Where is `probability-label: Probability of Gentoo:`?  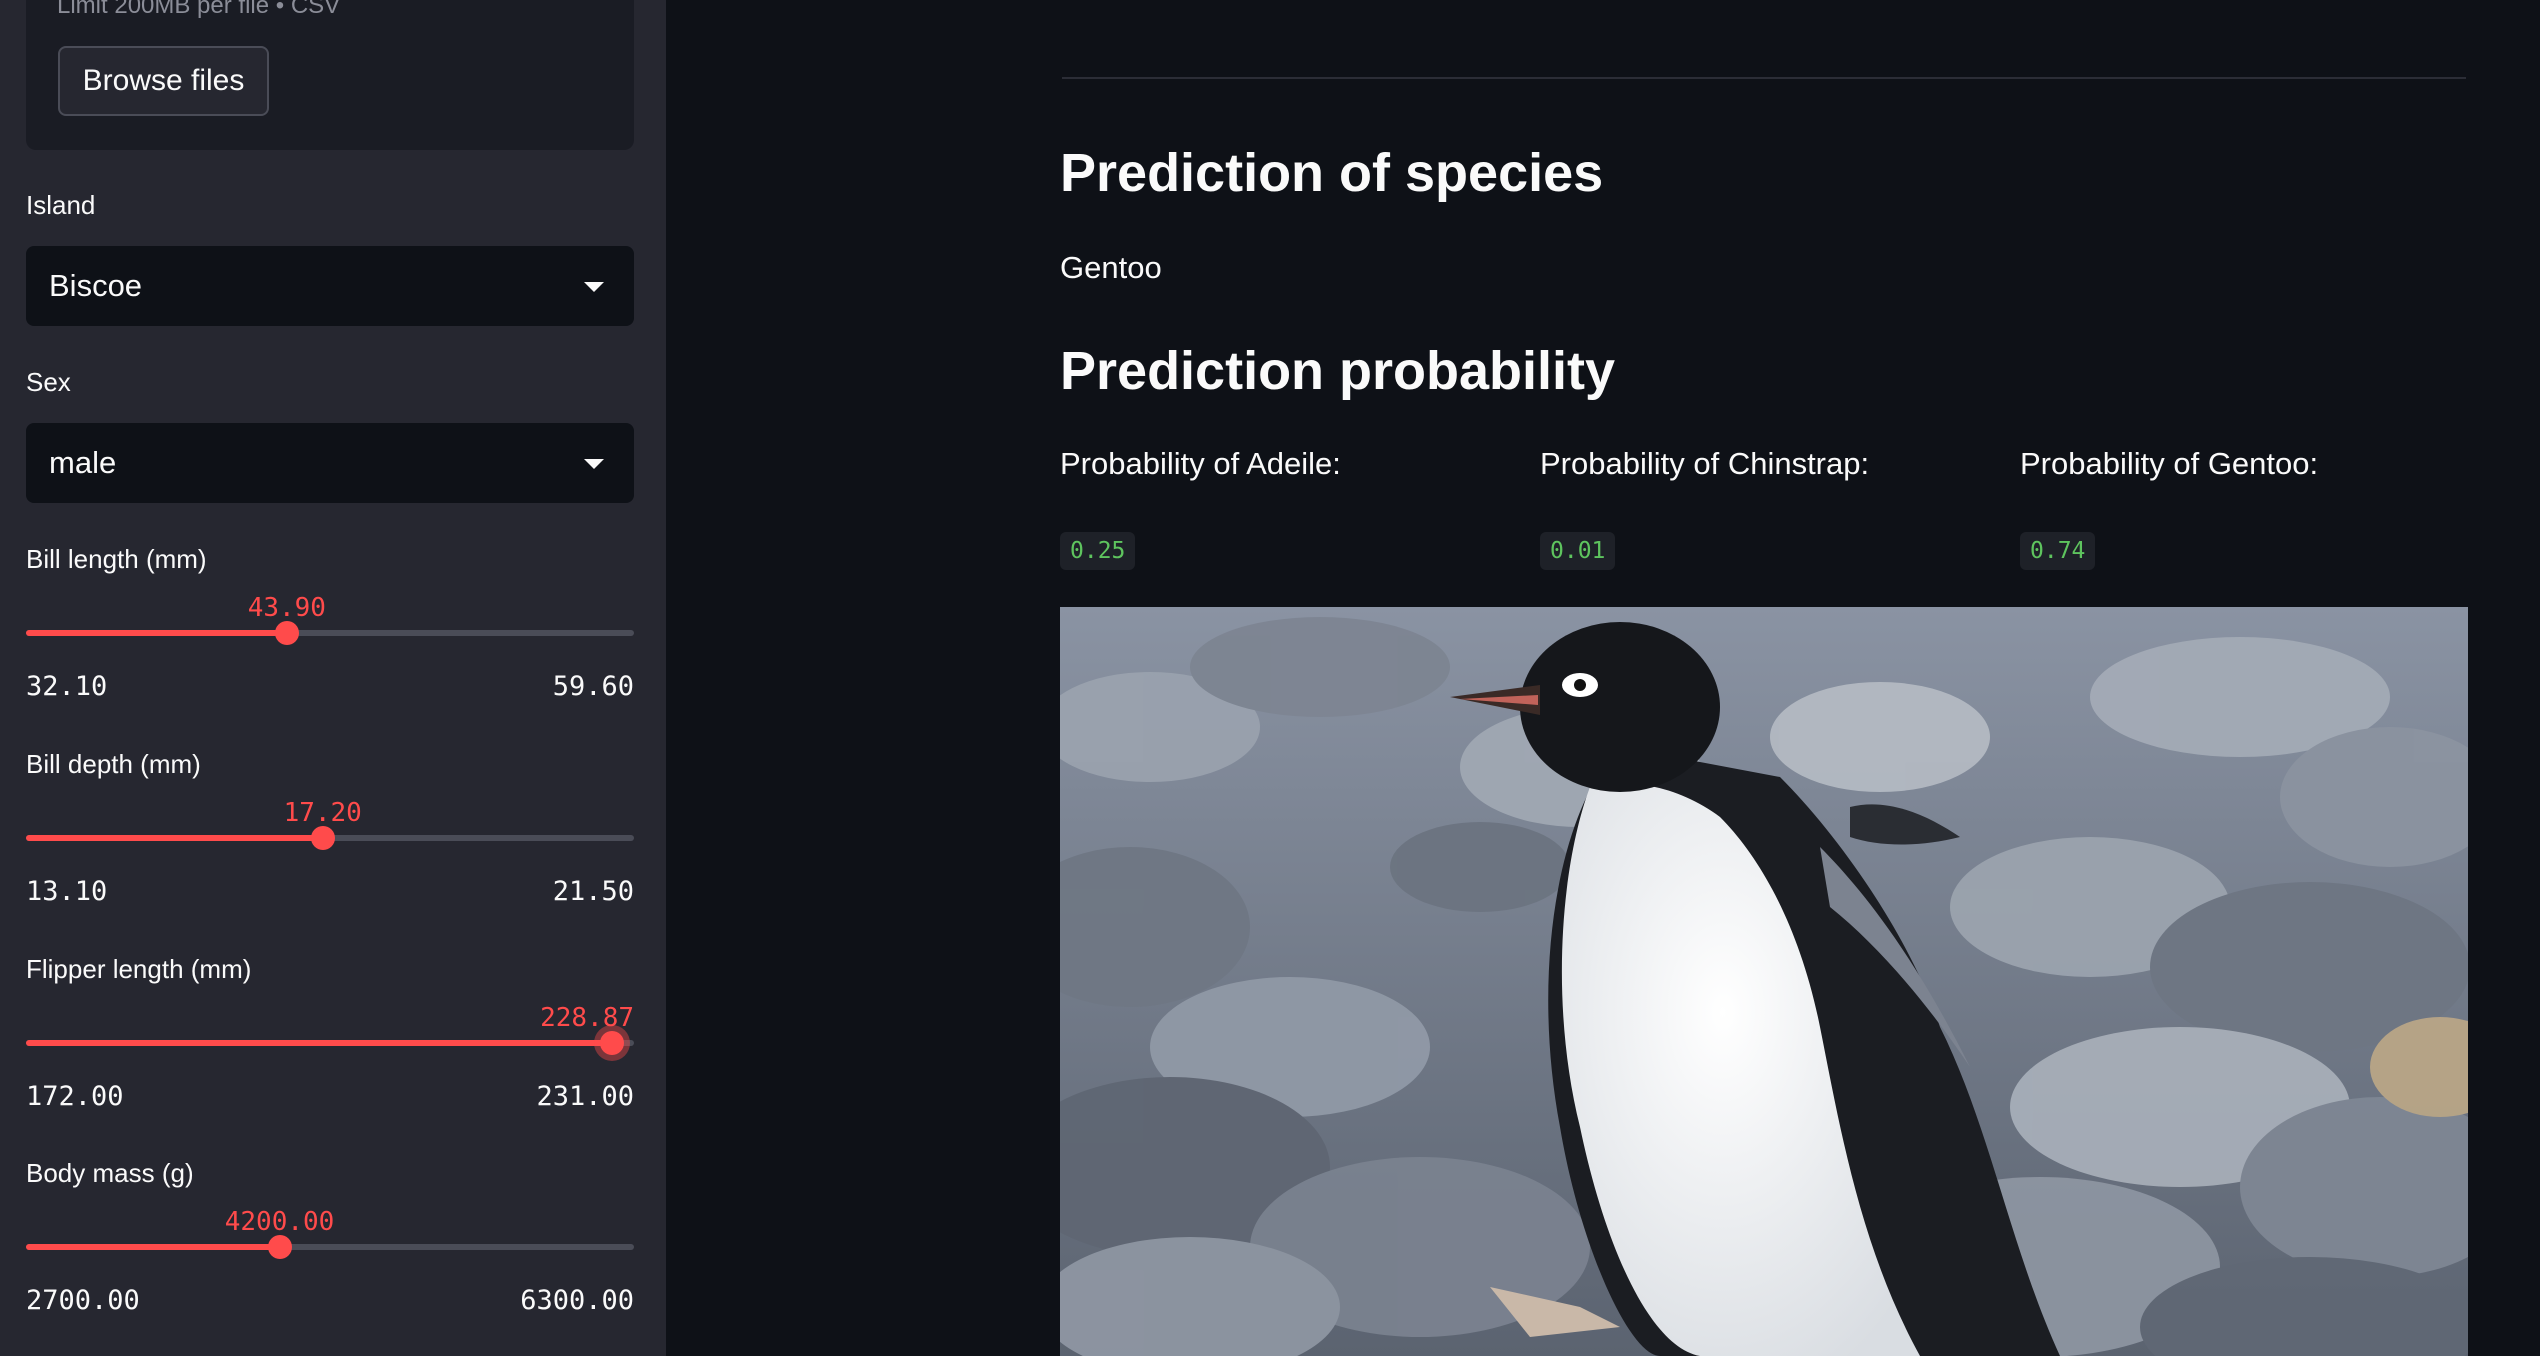
probability-label: Probability of Gentoo: is located at coordinates (2169, 463).